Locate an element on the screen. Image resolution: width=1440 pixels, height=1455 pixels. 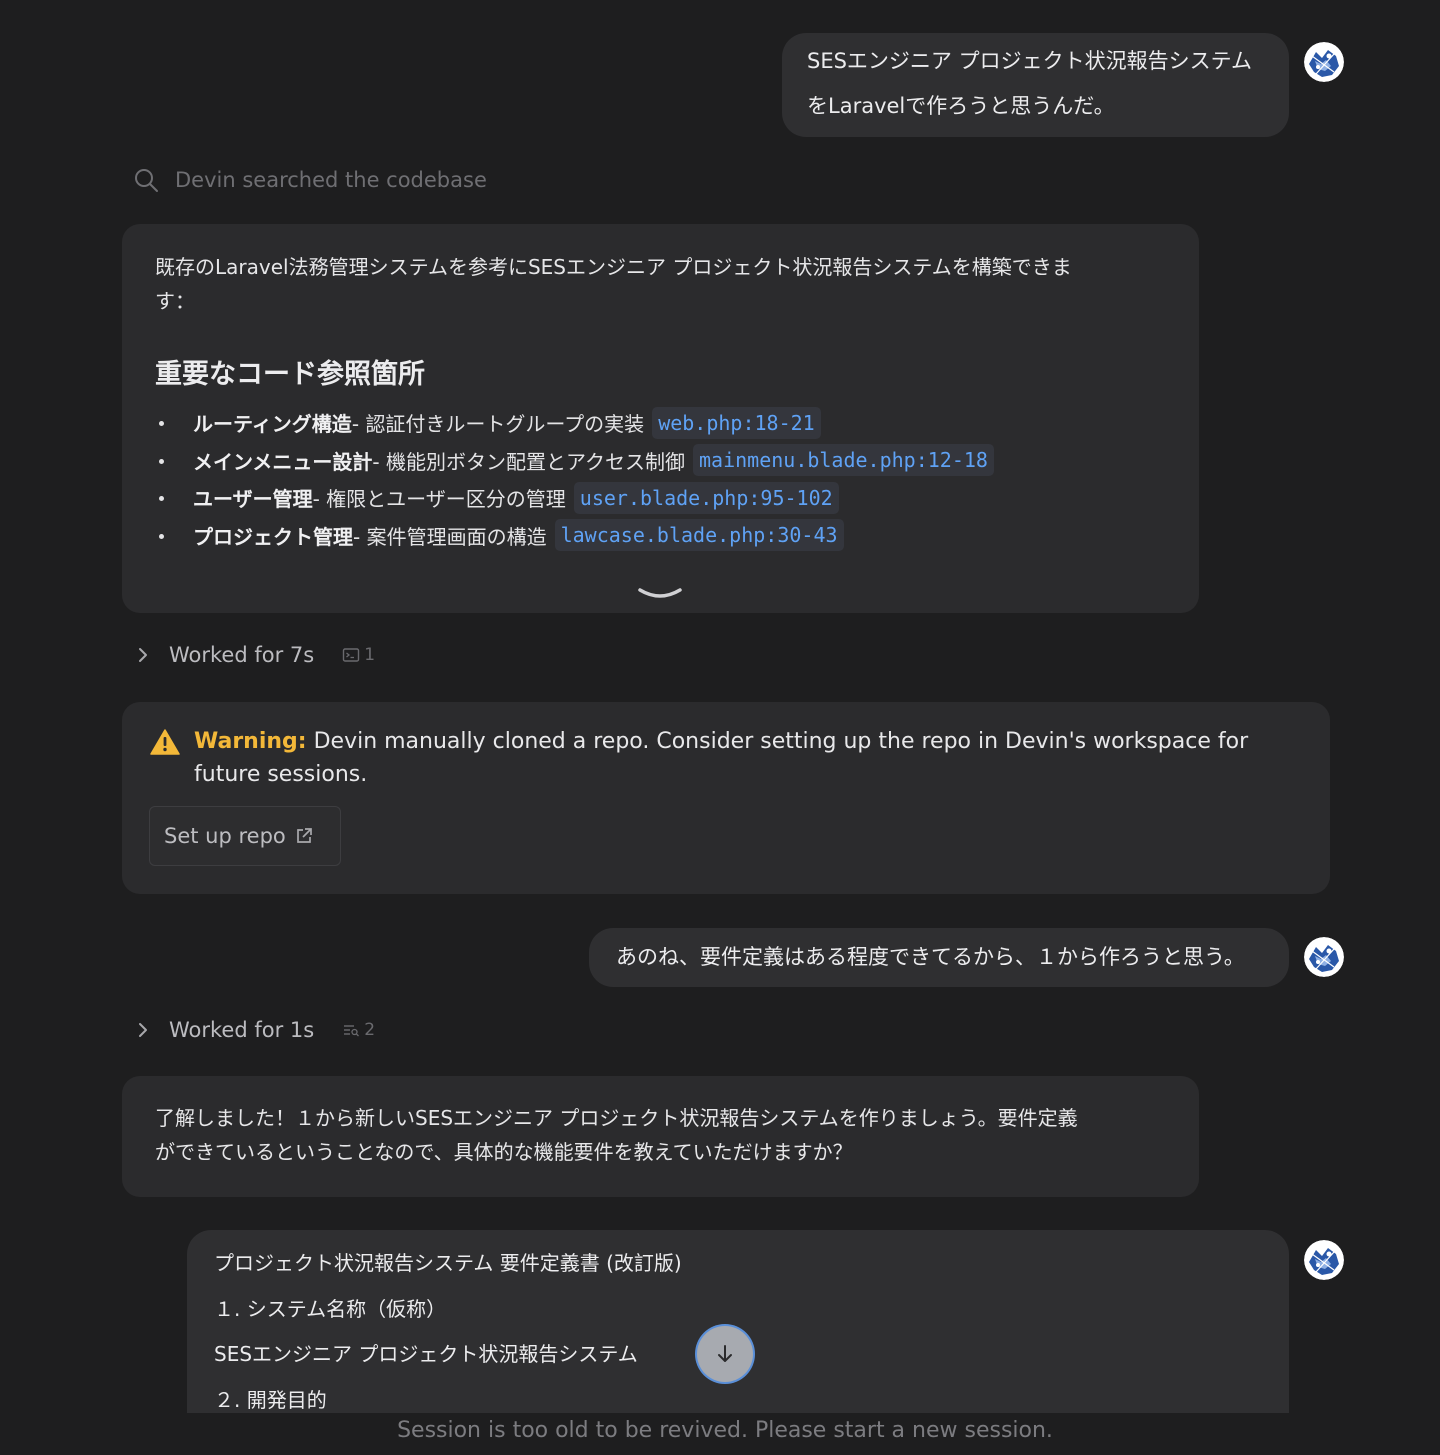
list-item: ルーティング構造 - 認証付きルートグループの実装 web.php:18-21 is located at coordinates (574, 423).